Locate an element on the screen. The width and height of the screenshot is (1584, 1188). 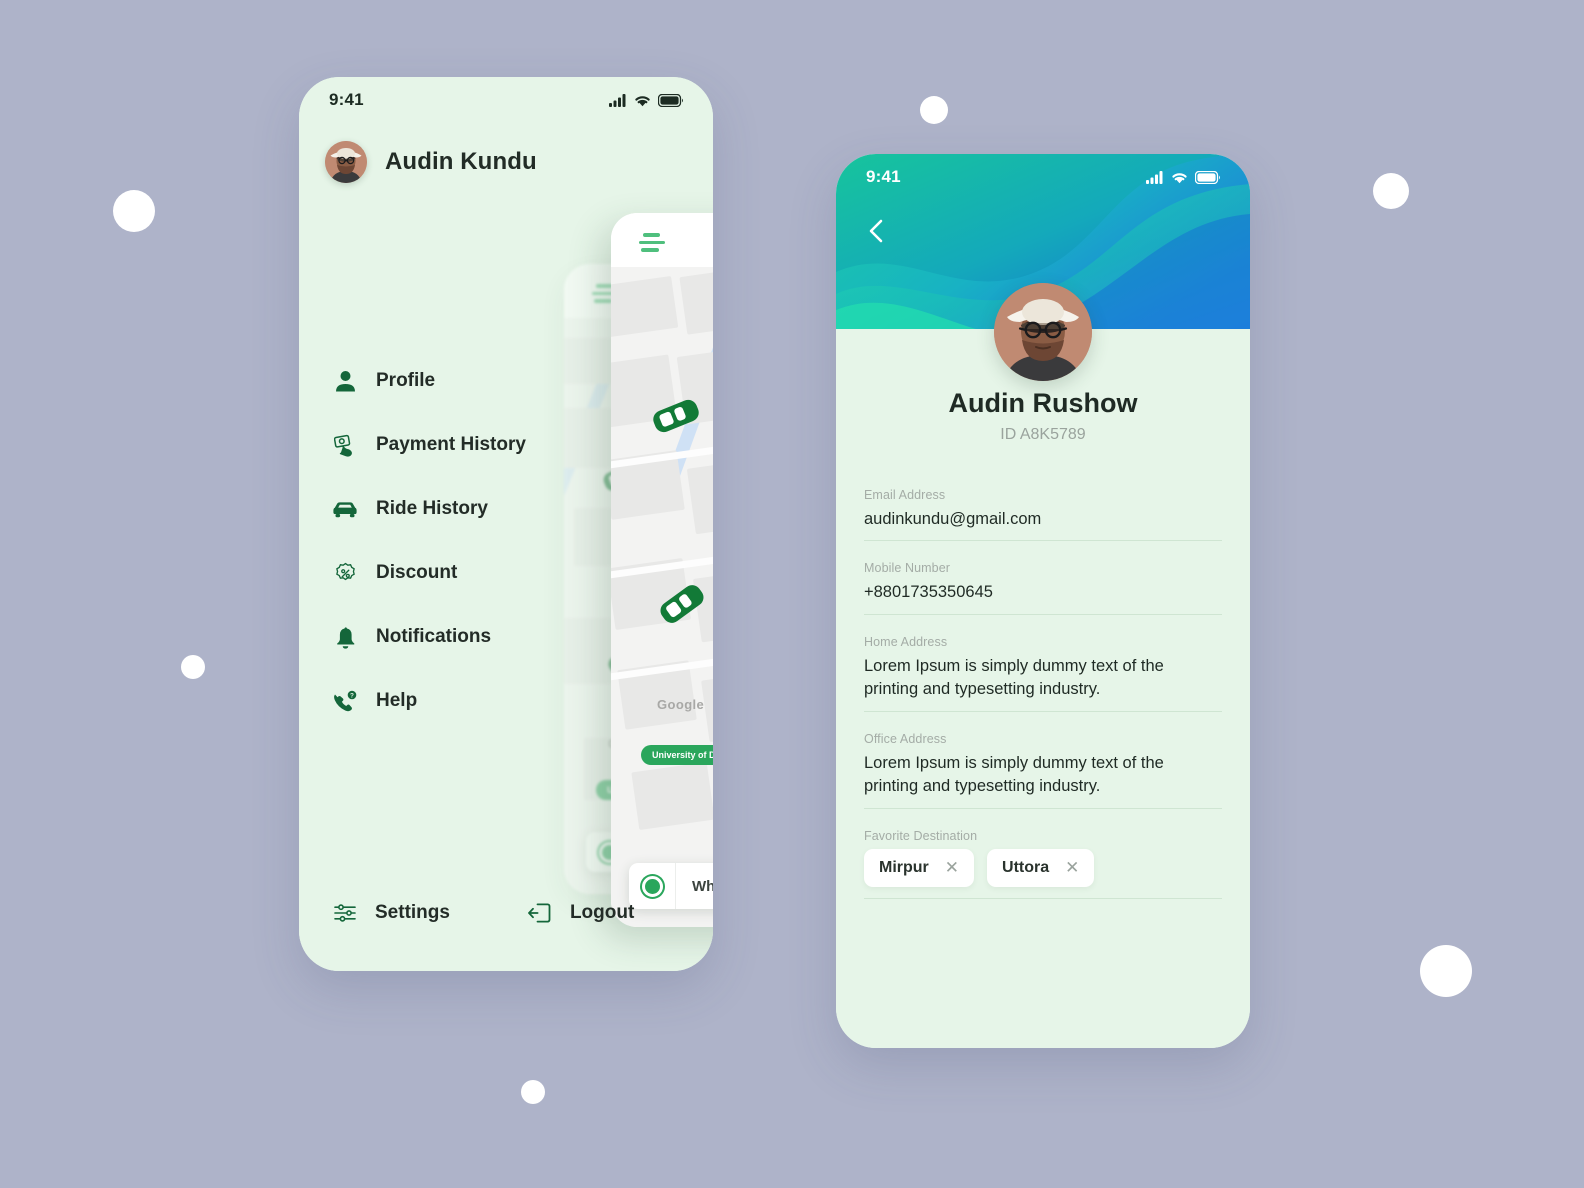
google-watermark: Google is located at coordinates (681, 704).